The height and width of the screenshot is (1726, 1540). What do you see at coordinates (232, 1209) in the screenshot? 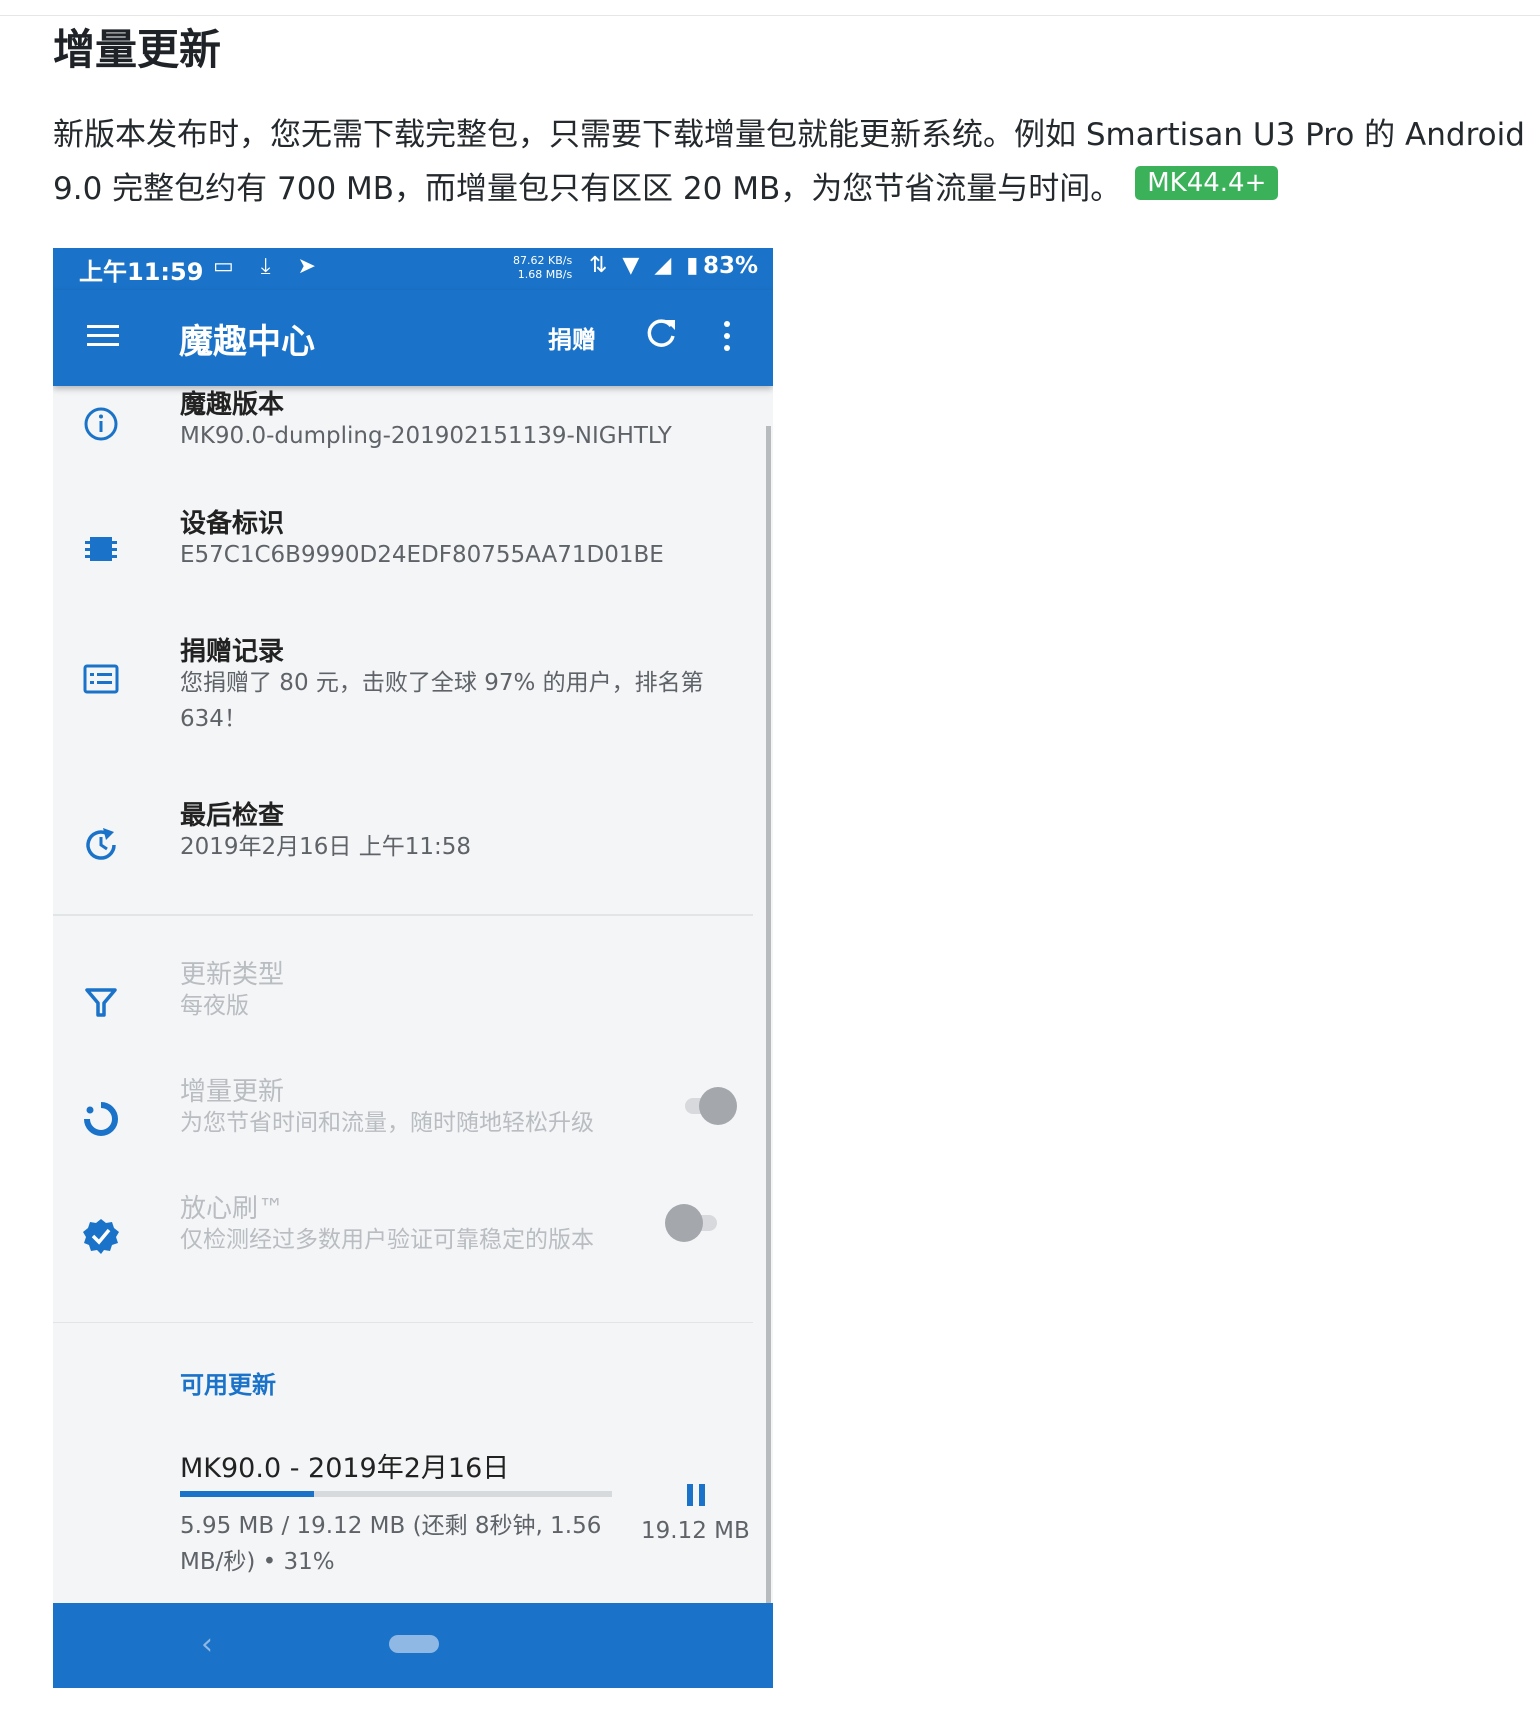
I see `item-title: 放心刷™` at bounding box center [232, 1209].